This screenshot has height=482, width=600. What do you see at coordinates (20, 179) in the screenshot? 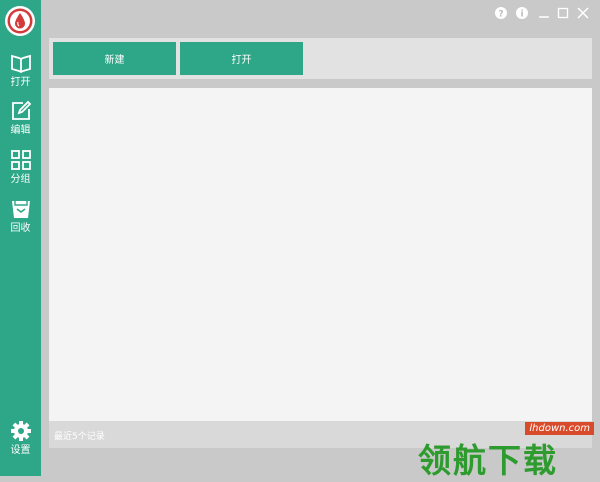
I see `sidebar-item-label: 分组` at bounding box center [20, 179].